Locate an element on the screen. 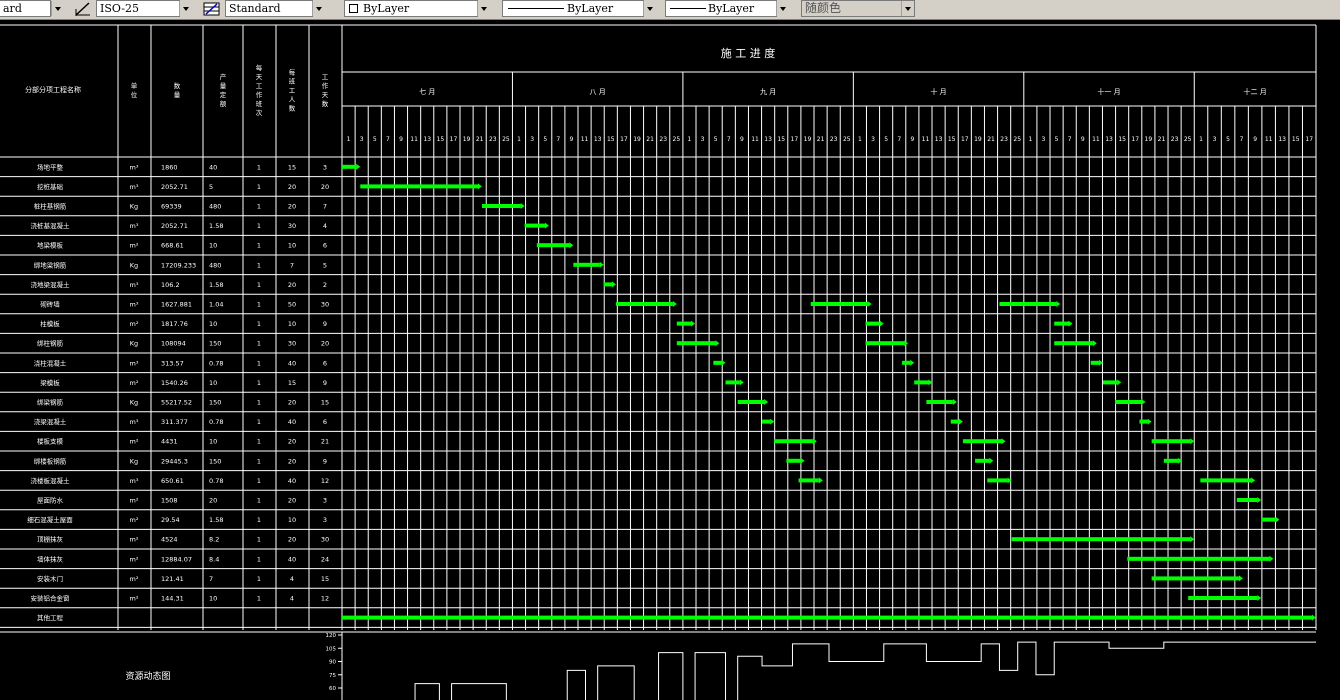 This screenshot has height=700, width=1340. day-label: 23 is located at coordinates (663, 139).